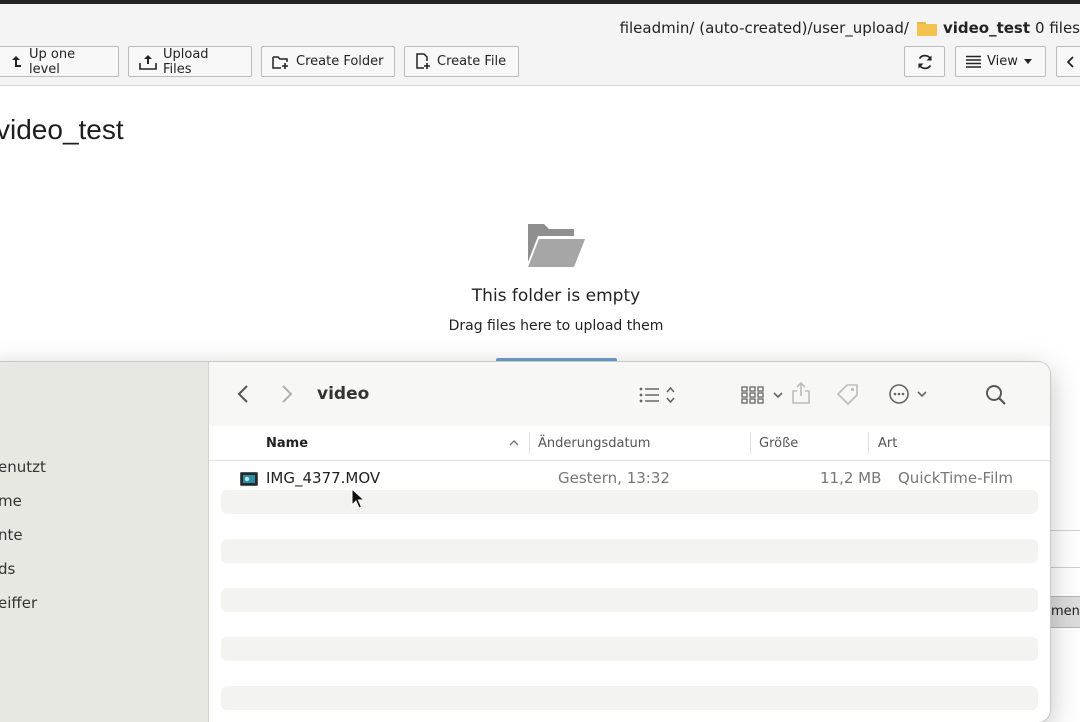 The image size is (1080, 722). I want to click on view-dropdown-button: View, so click(1000, 61).